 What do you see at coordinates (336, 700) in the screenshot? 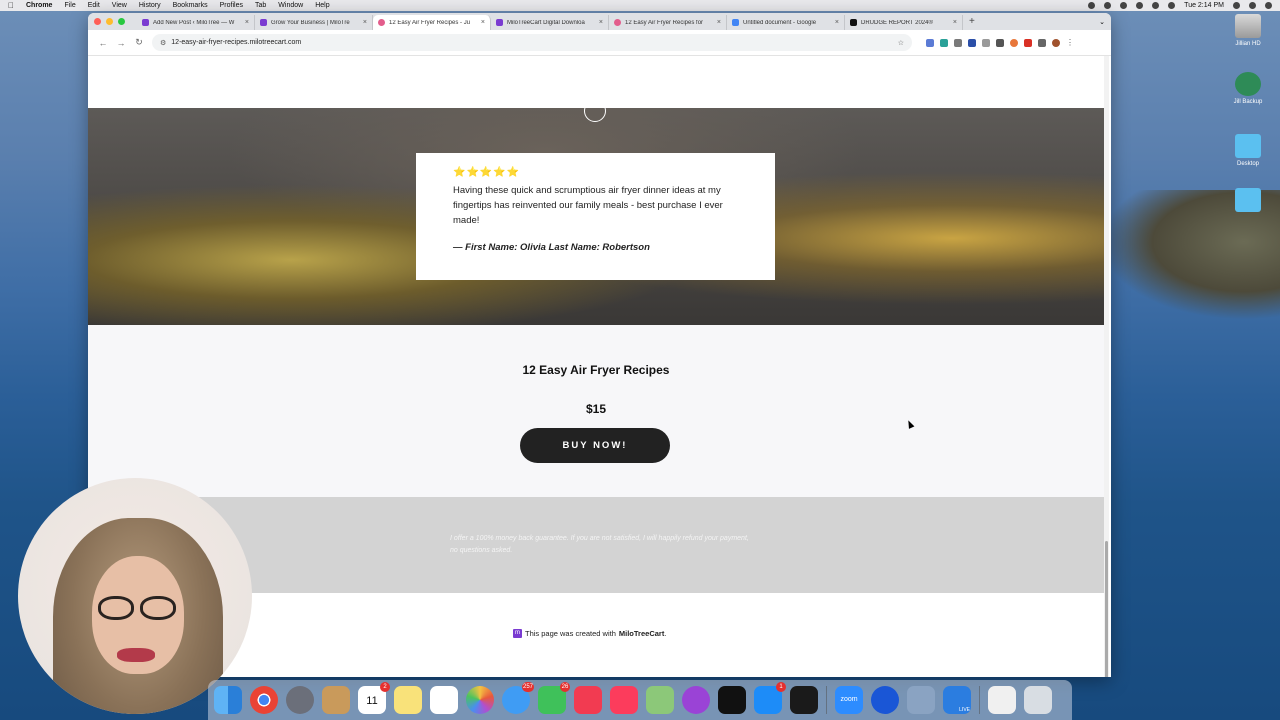
I see `contacts-icon` at bounding box center [336, 700].